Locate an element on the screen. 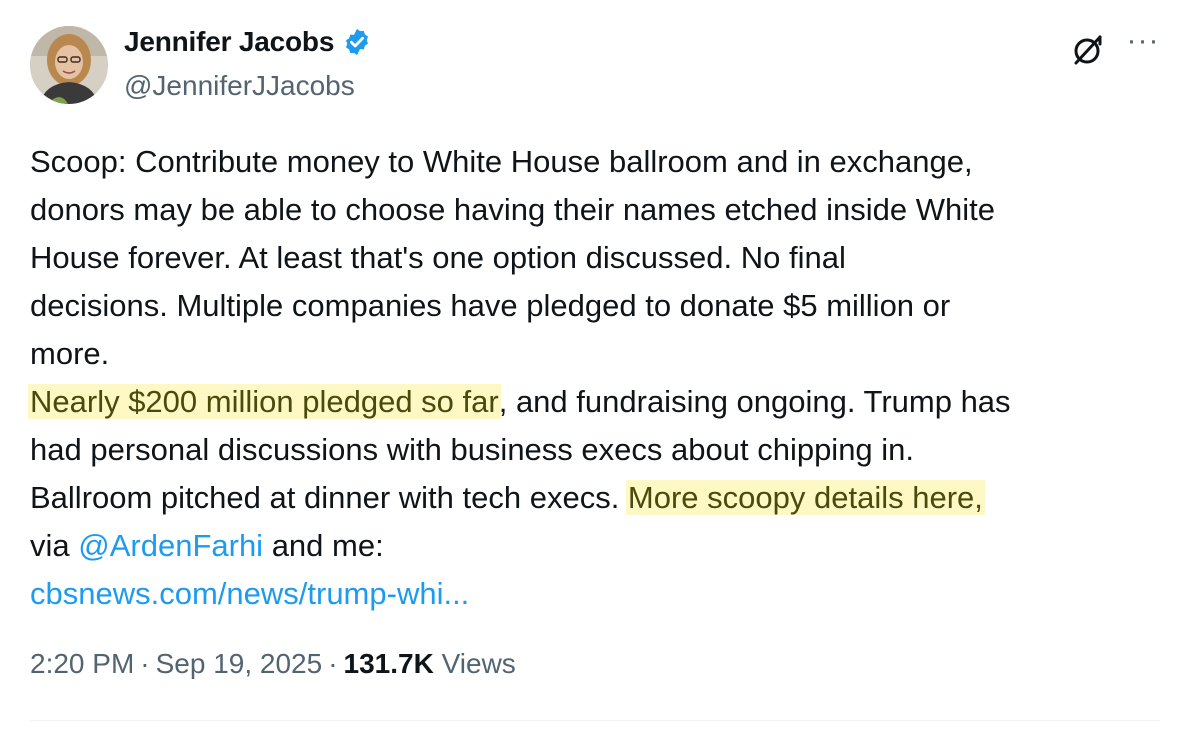 This screenshot has width=1190, height=732. tweet-time: 2:20 PM is located at coordinates (82, 663).